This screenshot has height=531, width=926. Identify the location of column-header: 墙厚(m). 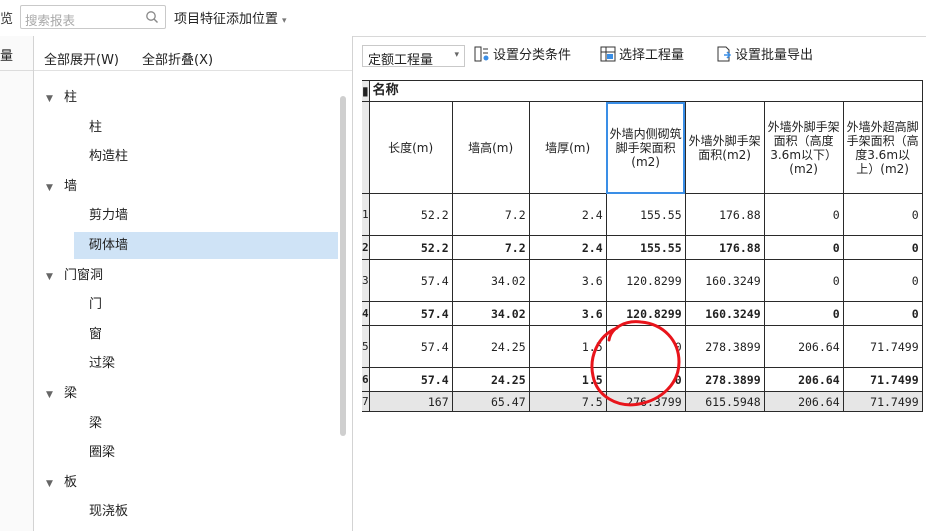
(567, 147).